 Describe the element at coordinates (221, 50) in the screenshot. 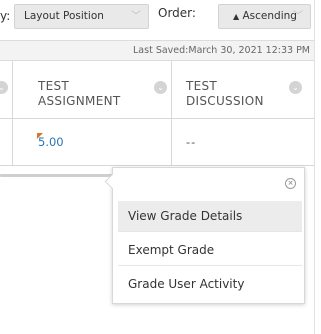

I see `last-saved-text: Last Saved:March 30, 2021 12:33 PM` at that location.